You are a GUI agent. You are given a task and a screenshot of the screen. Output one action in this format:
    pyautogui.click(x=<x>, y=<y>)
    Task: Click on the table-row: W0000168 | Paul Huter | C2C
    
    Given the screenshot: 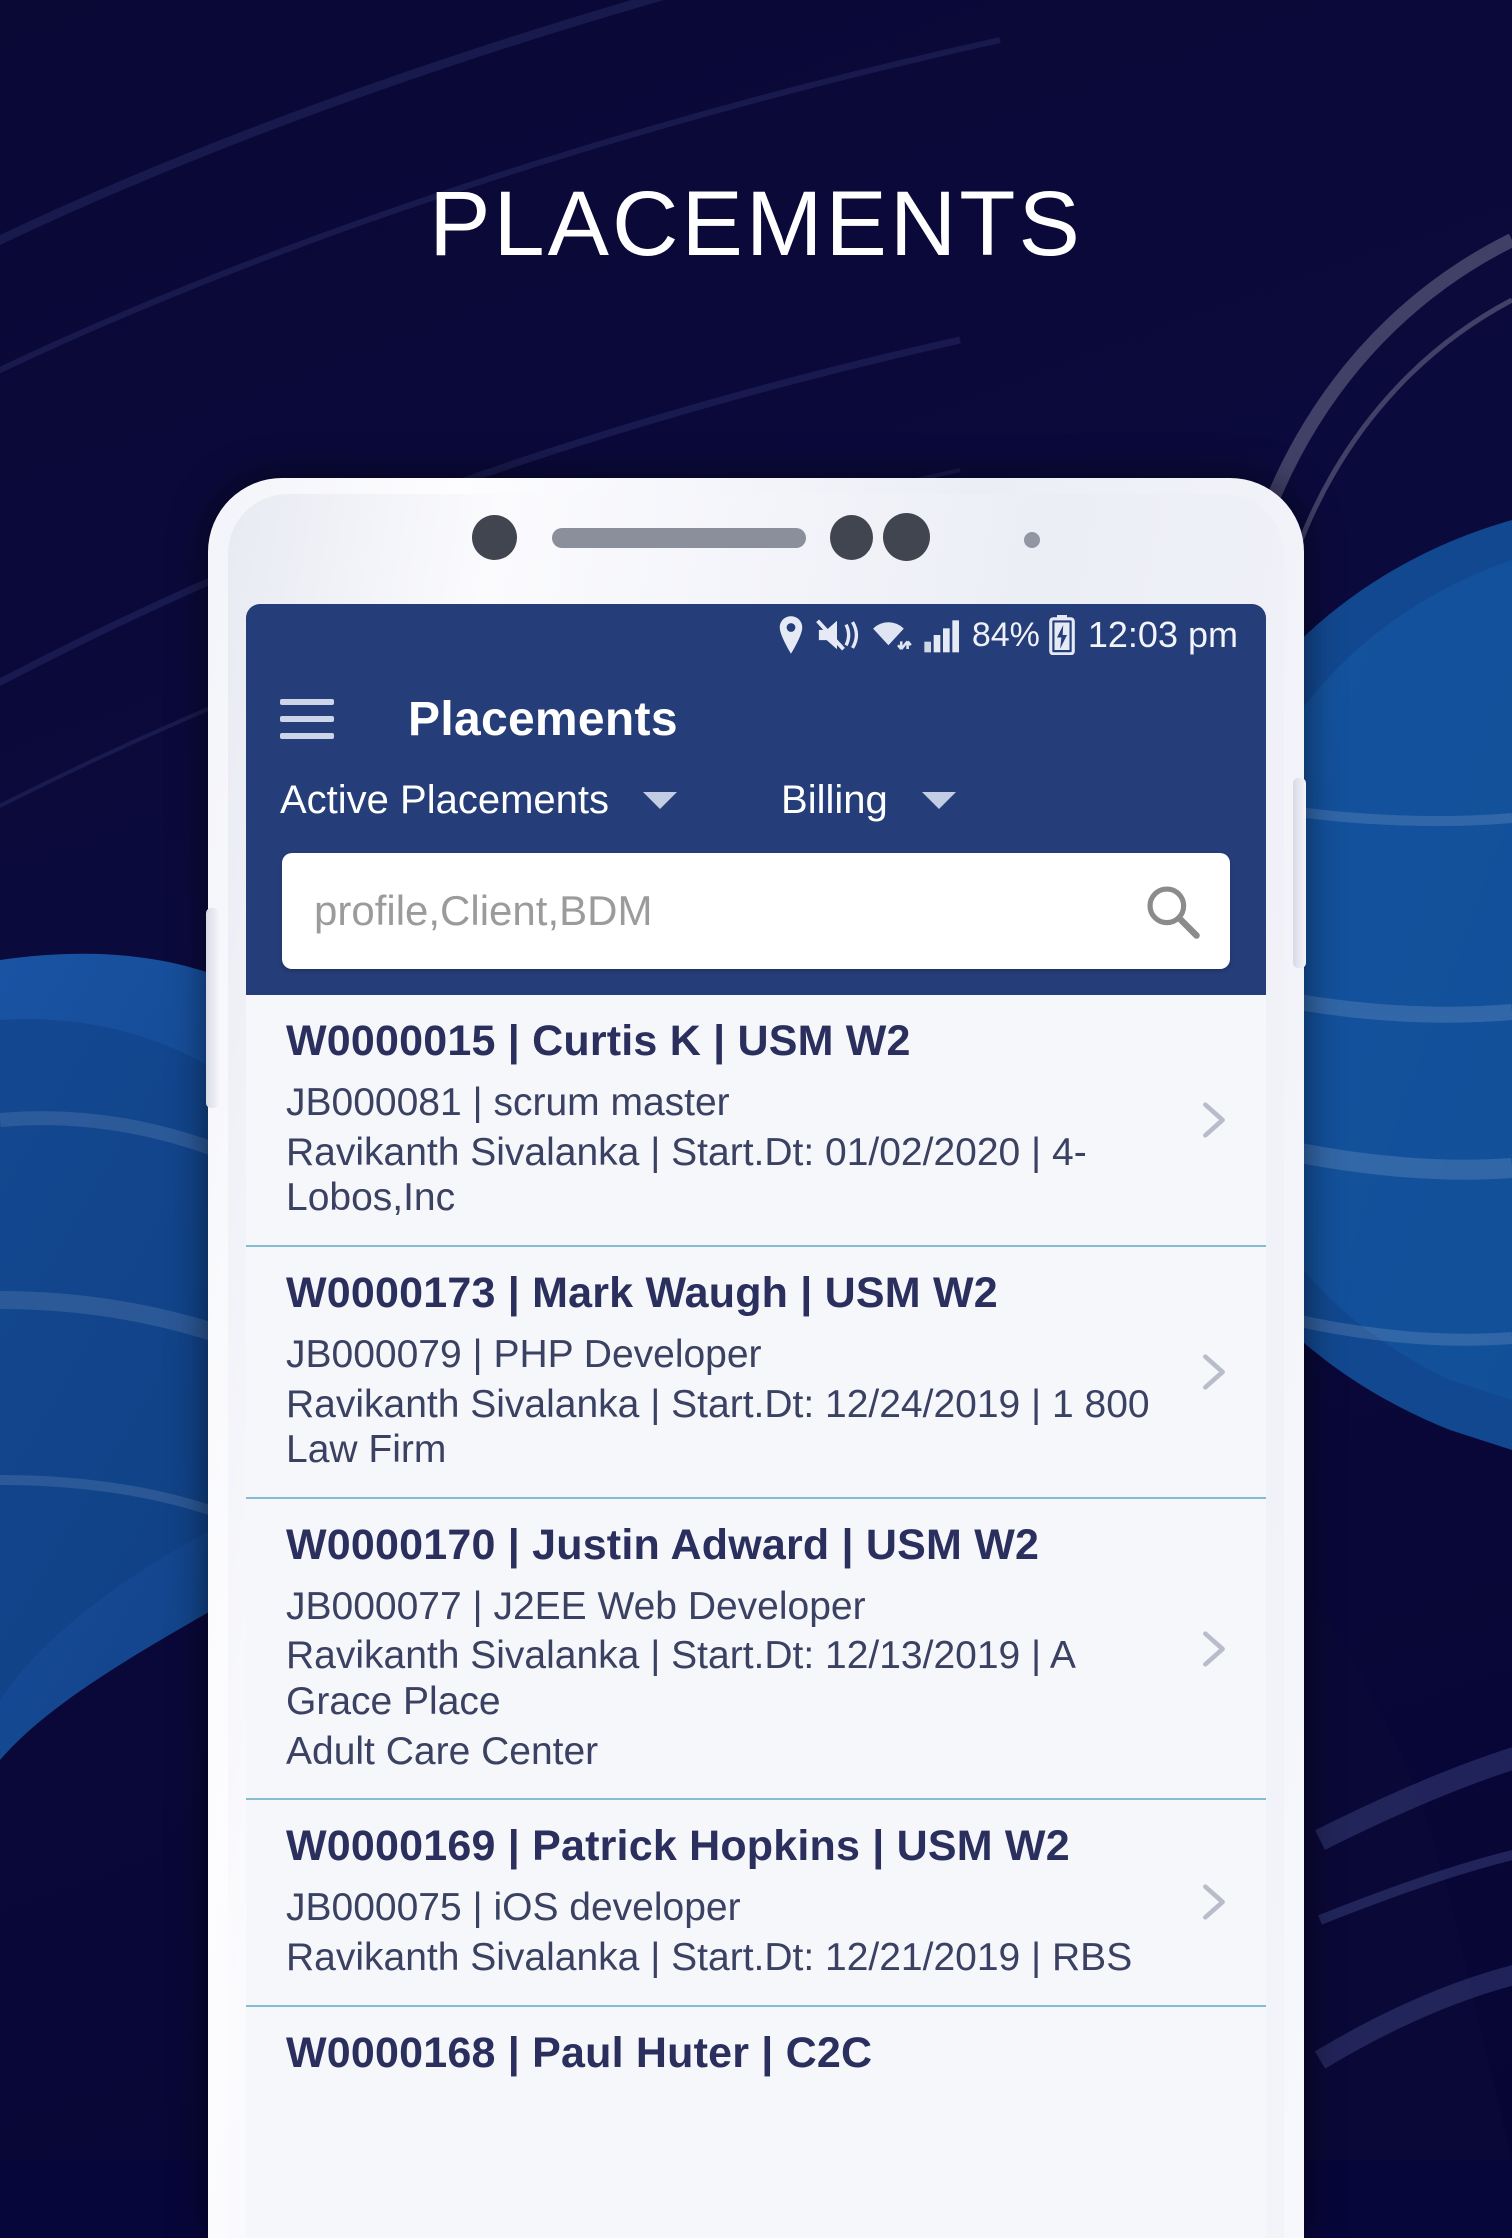 What is the action you would take?
    pyautogui.click(x=756, y=2042)
    